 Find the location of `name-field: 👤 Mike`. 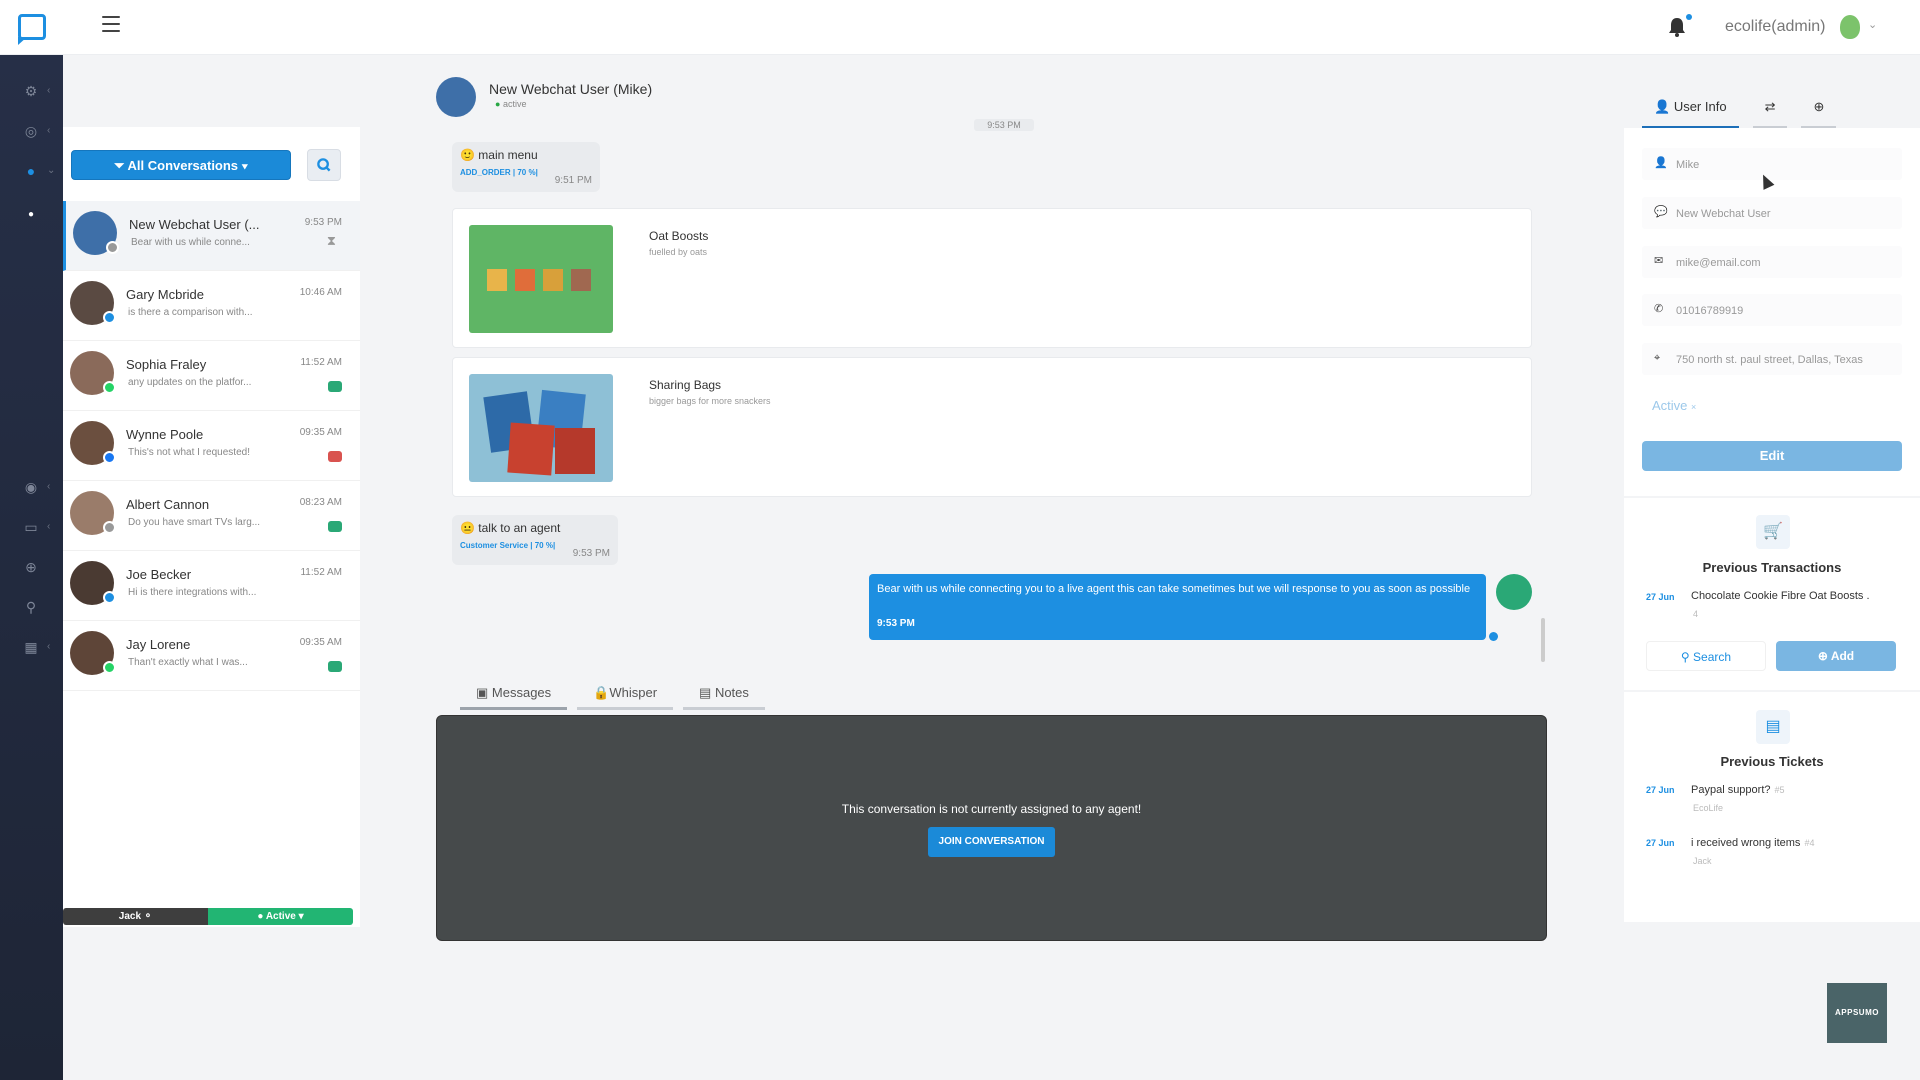

name-field: 👤 Mike is located at coordinates (1772, 164).